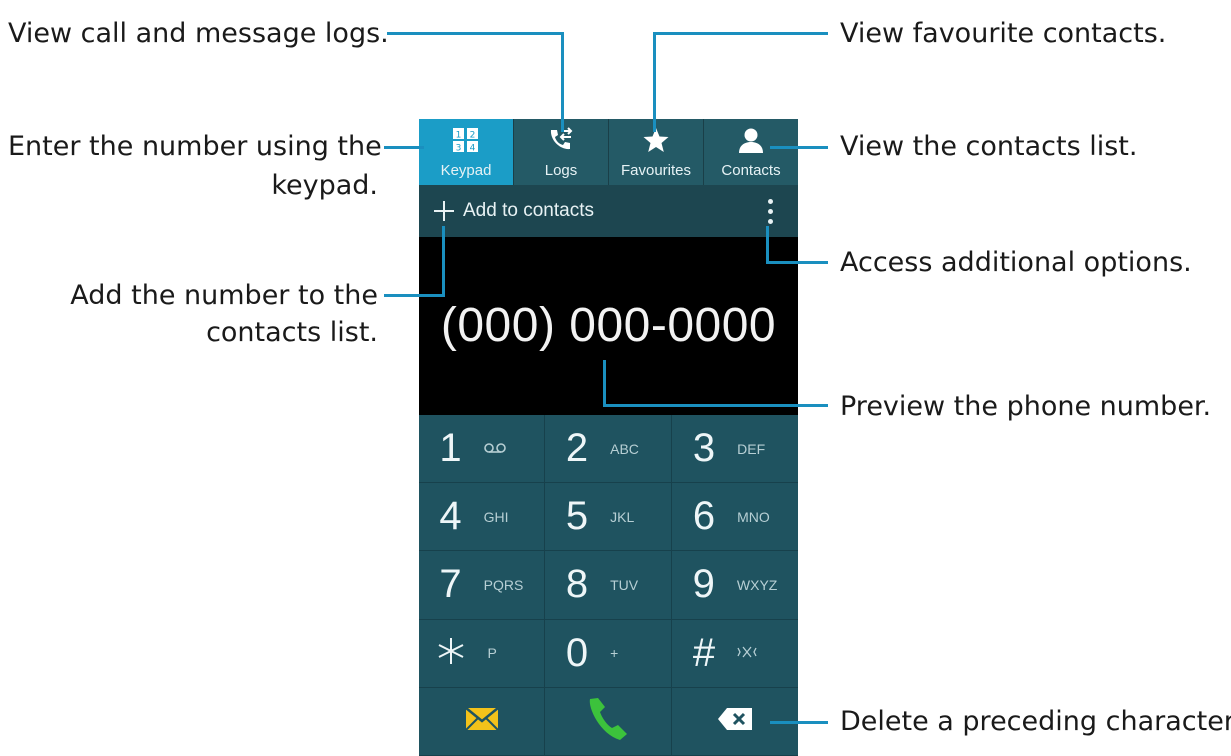  I want to click on asterisk-icon, so click(451, 653).